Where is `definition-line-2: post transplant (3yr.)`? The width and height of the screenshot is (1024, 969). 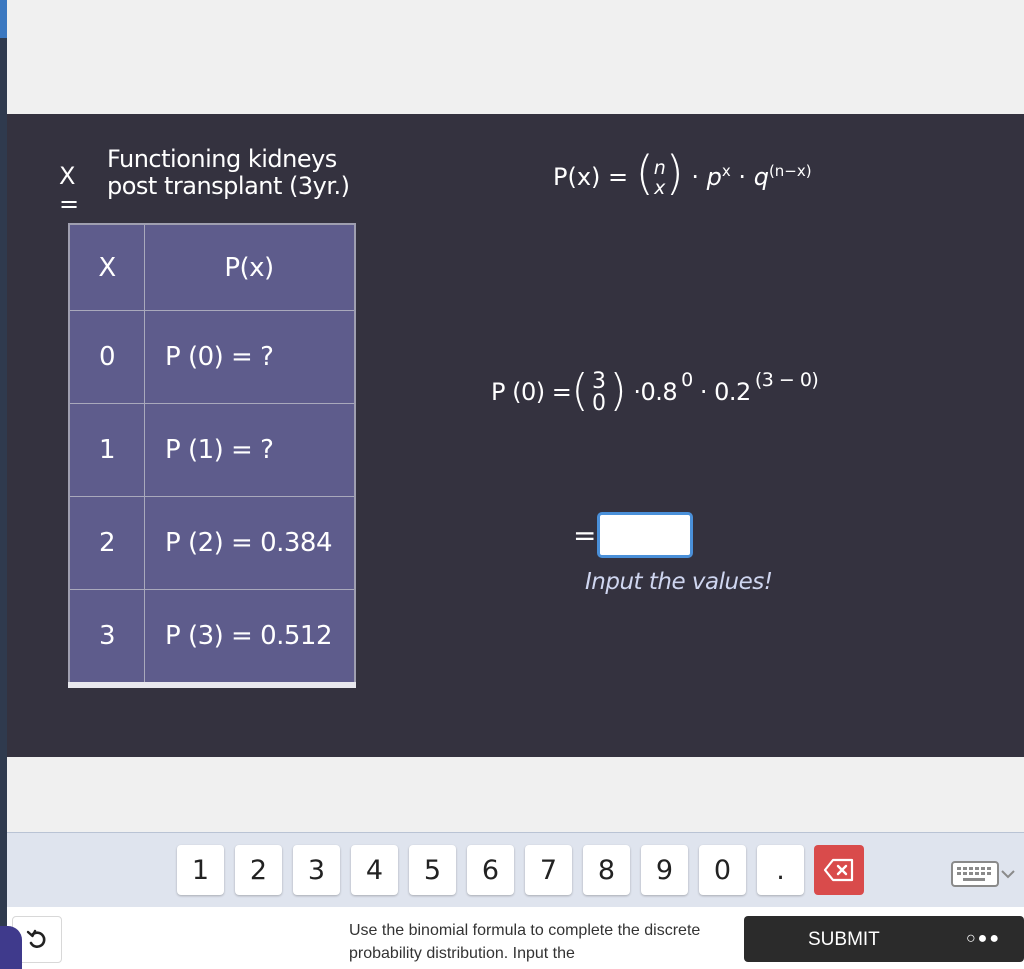
definition-line-2: post transplant (3yr.) is located at coordinates (228, 186).